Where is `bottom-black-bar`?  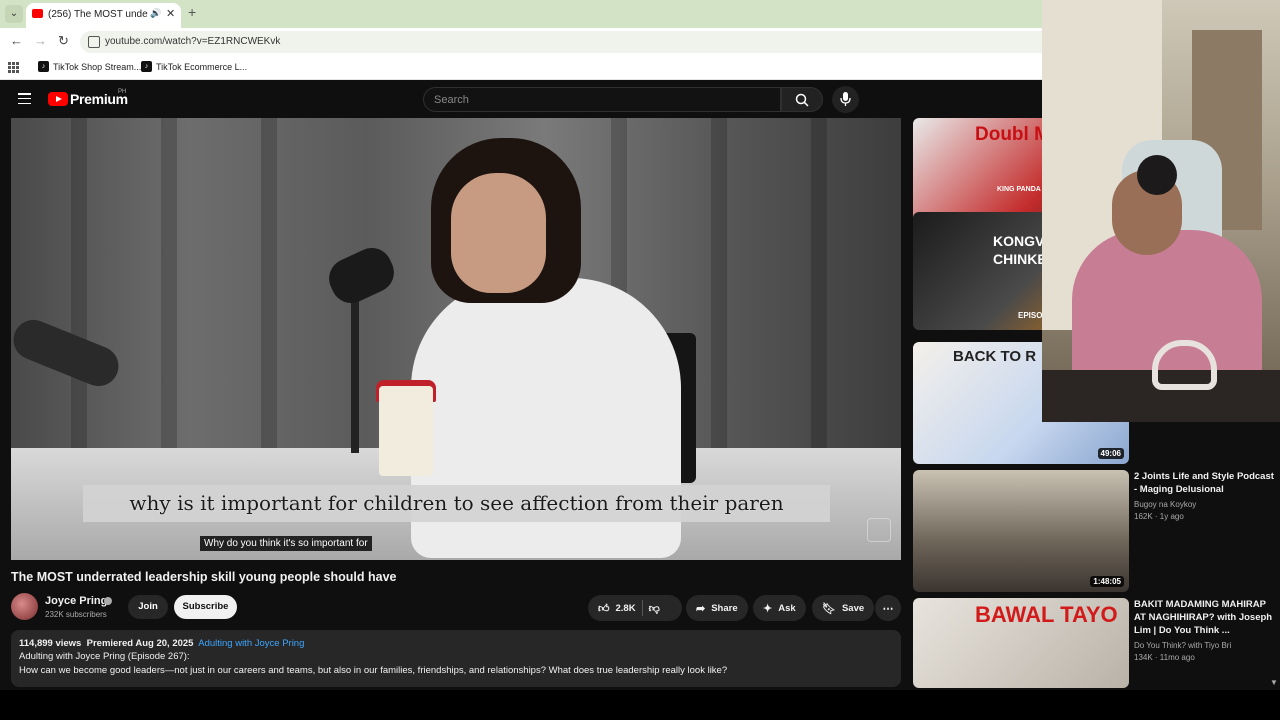
bottom-black-bar is located at coordinates (640, 705).